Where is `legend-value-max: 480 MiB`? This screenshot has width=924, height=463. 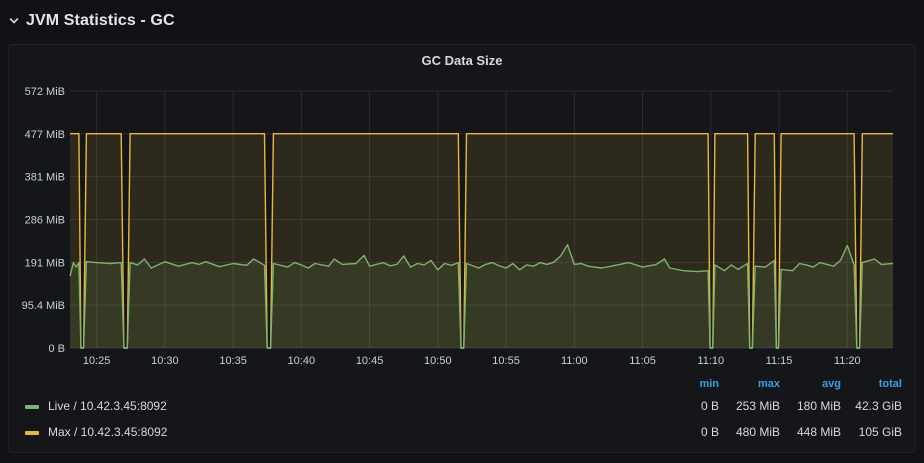
legend-value-max: 480 MiB is located at coordinates (757, 432).